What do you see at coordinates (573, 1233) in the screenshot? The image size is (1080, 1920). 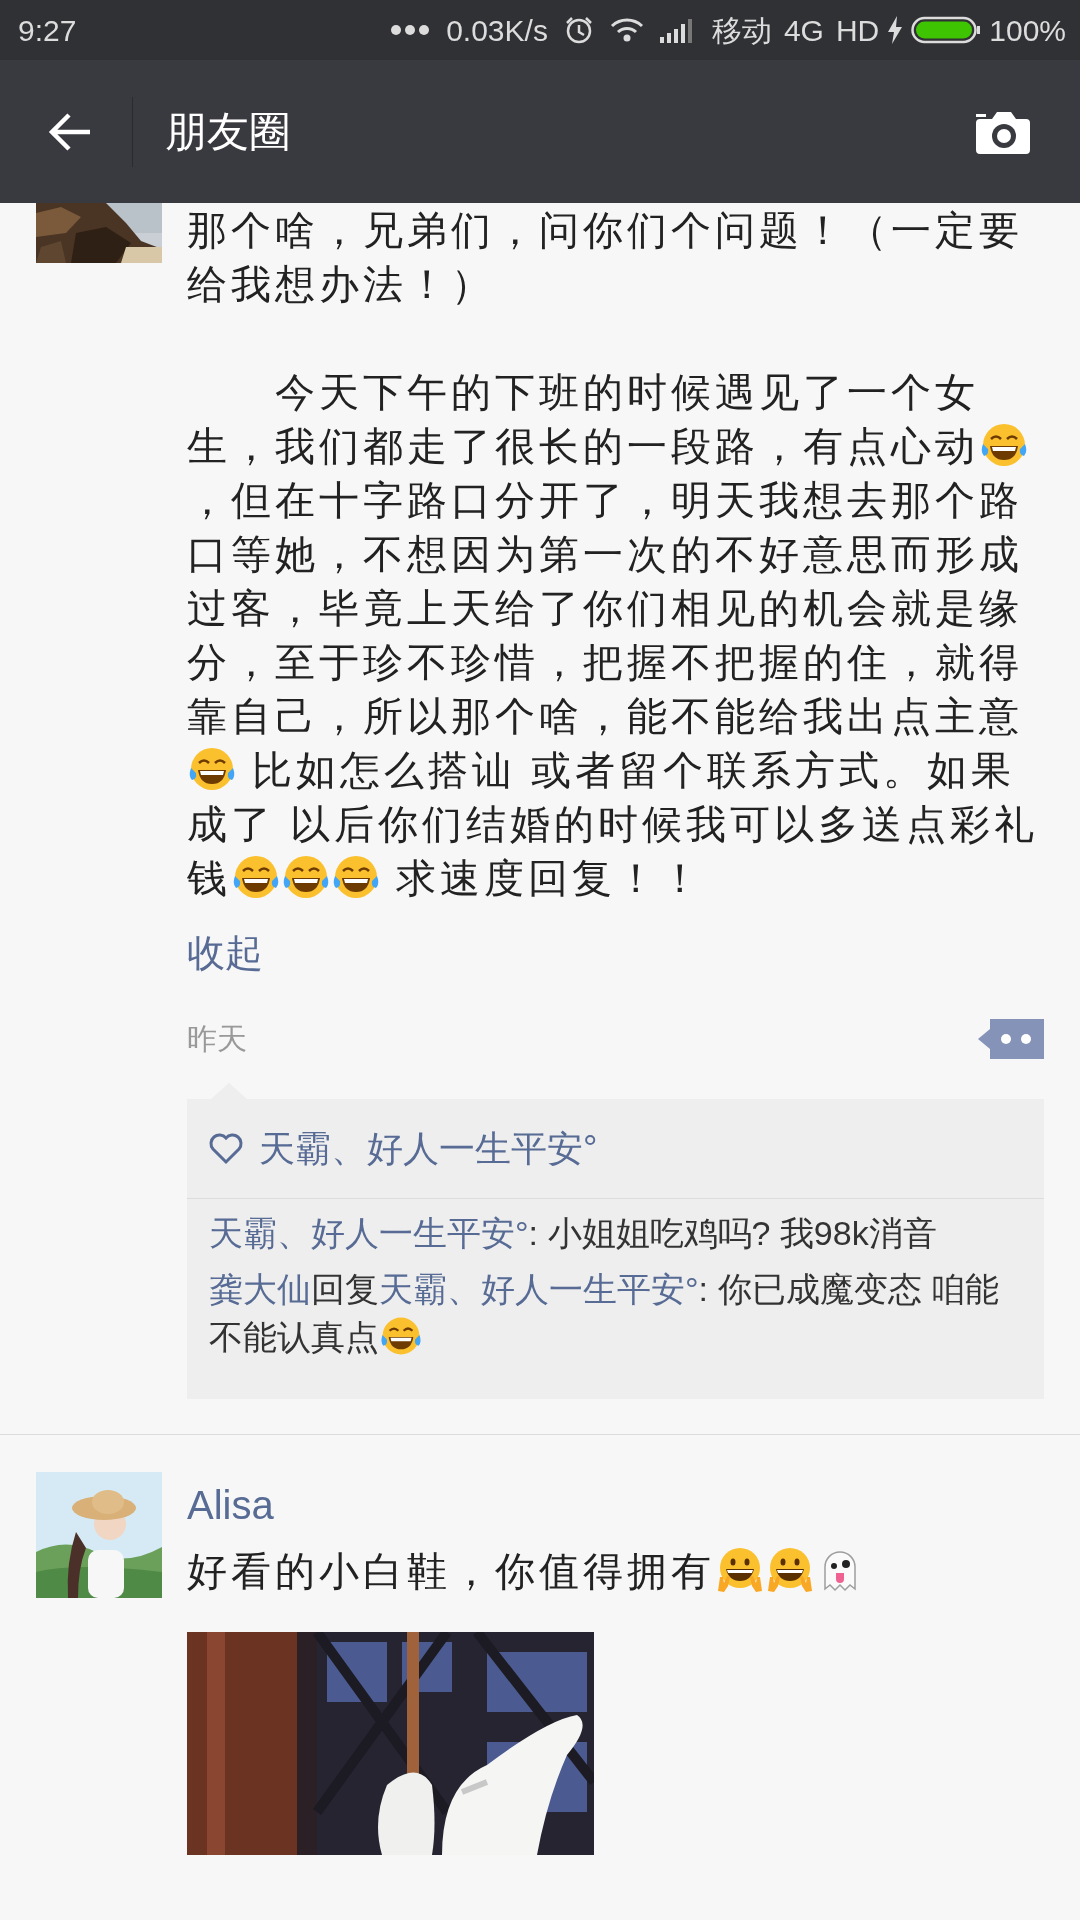 I see `comment-text: 天霸、好人一生平安°: 小姐姐吃鸡吗? 我98k消音` at bounding box center [573, 1233].